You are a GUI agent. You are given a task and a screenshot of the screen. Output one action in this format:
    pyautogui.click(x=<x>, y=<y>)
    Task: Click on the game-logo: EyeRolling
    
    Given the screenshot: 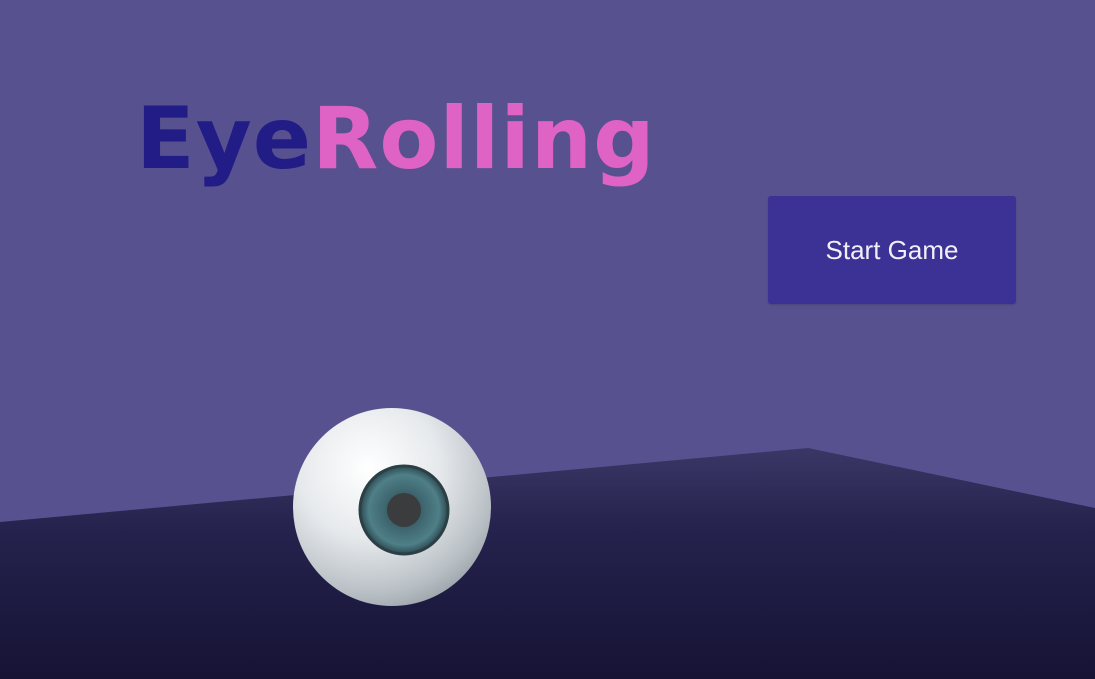 What is the action you would take?
    pyautogui.click(x=396, y=139)
    